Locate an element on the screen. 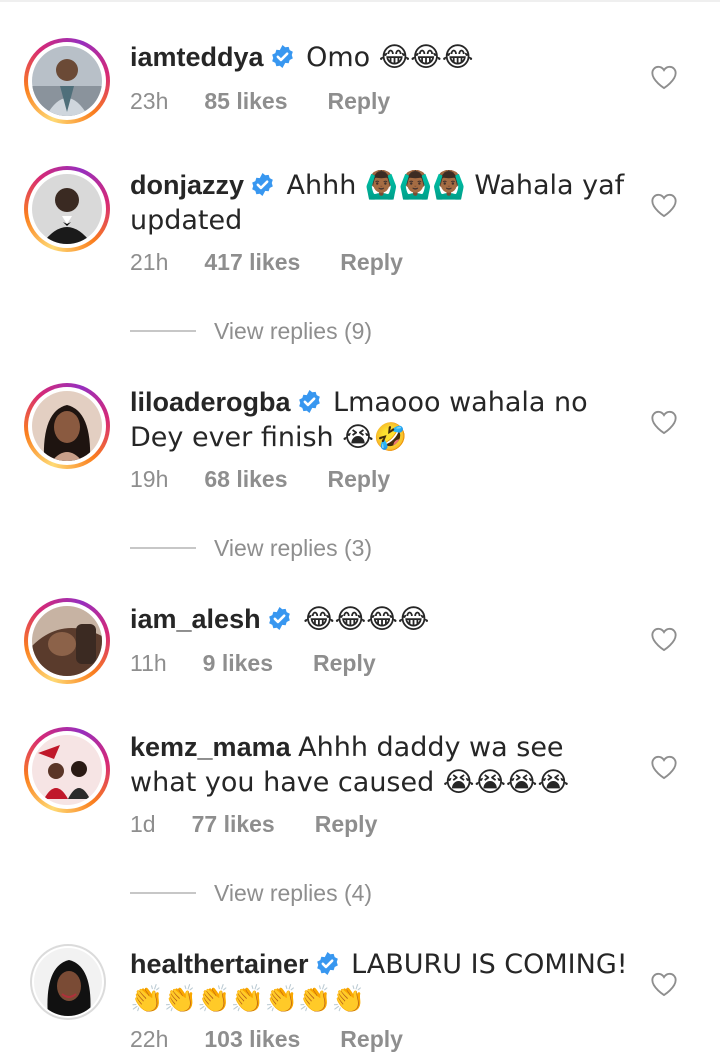  comment-time: 1d is located at coordinates (143, 824).